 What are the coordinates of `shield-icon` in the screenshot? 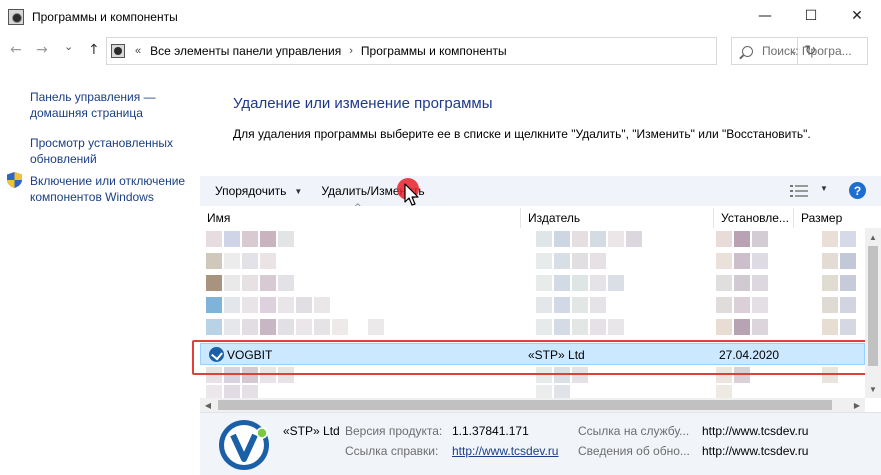 It's located at (14, 180).